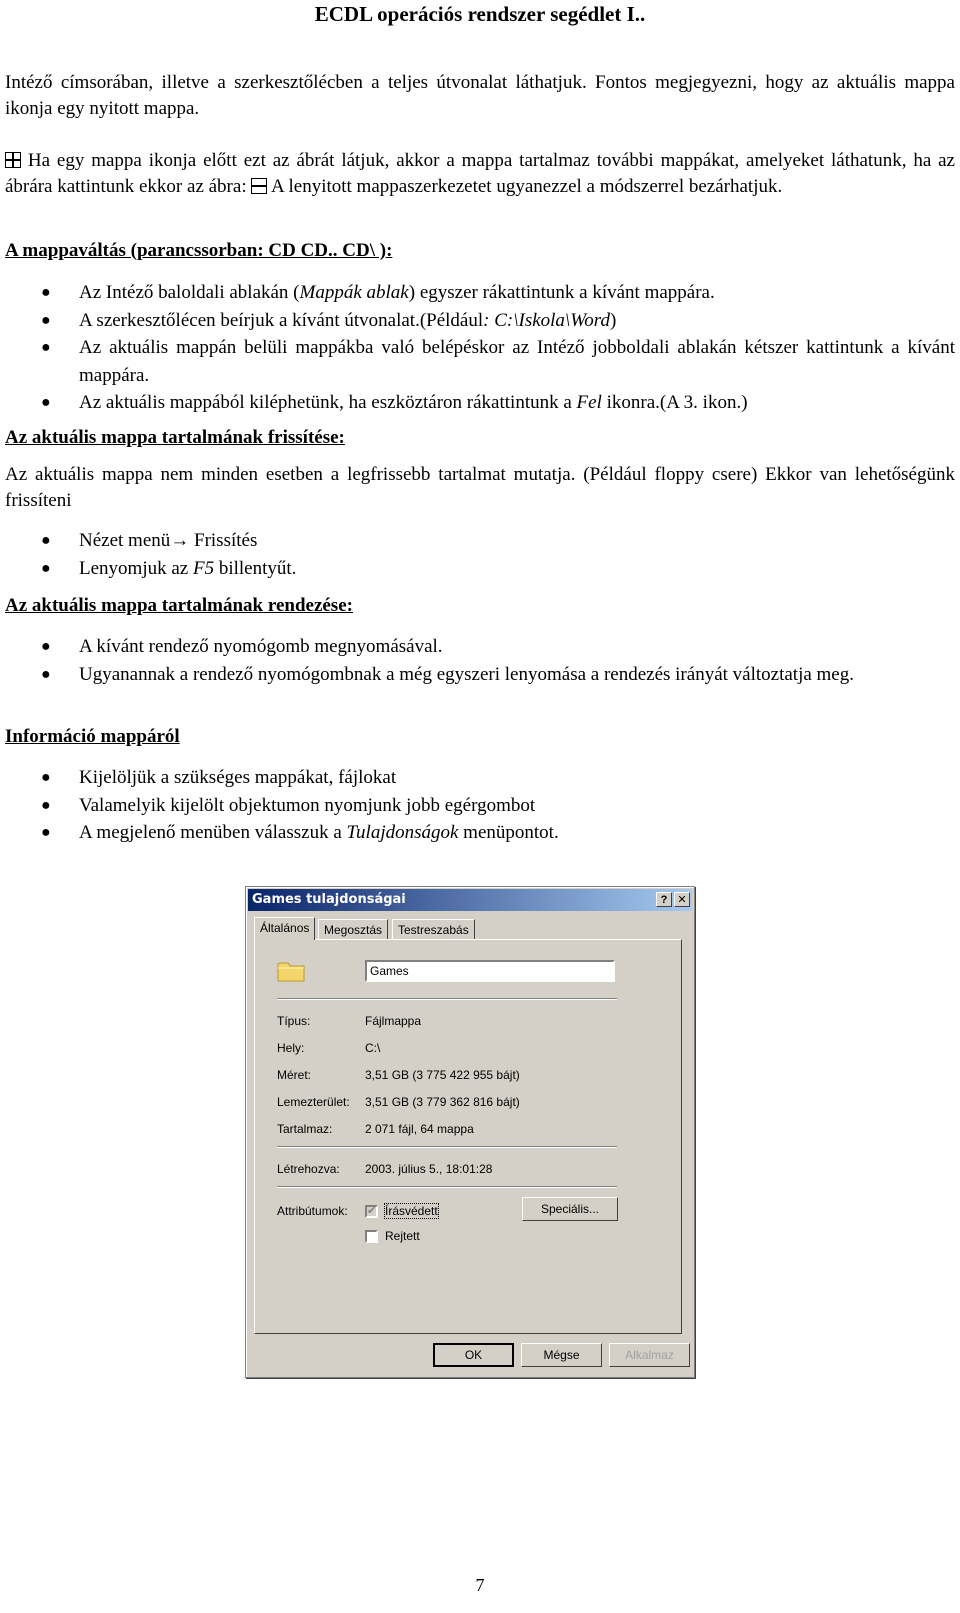 This screenshot has height=1613, width=960. Describe the element at coordinates (291, 1048) in the screenshot. I see `location-label: Hely:` at that location.